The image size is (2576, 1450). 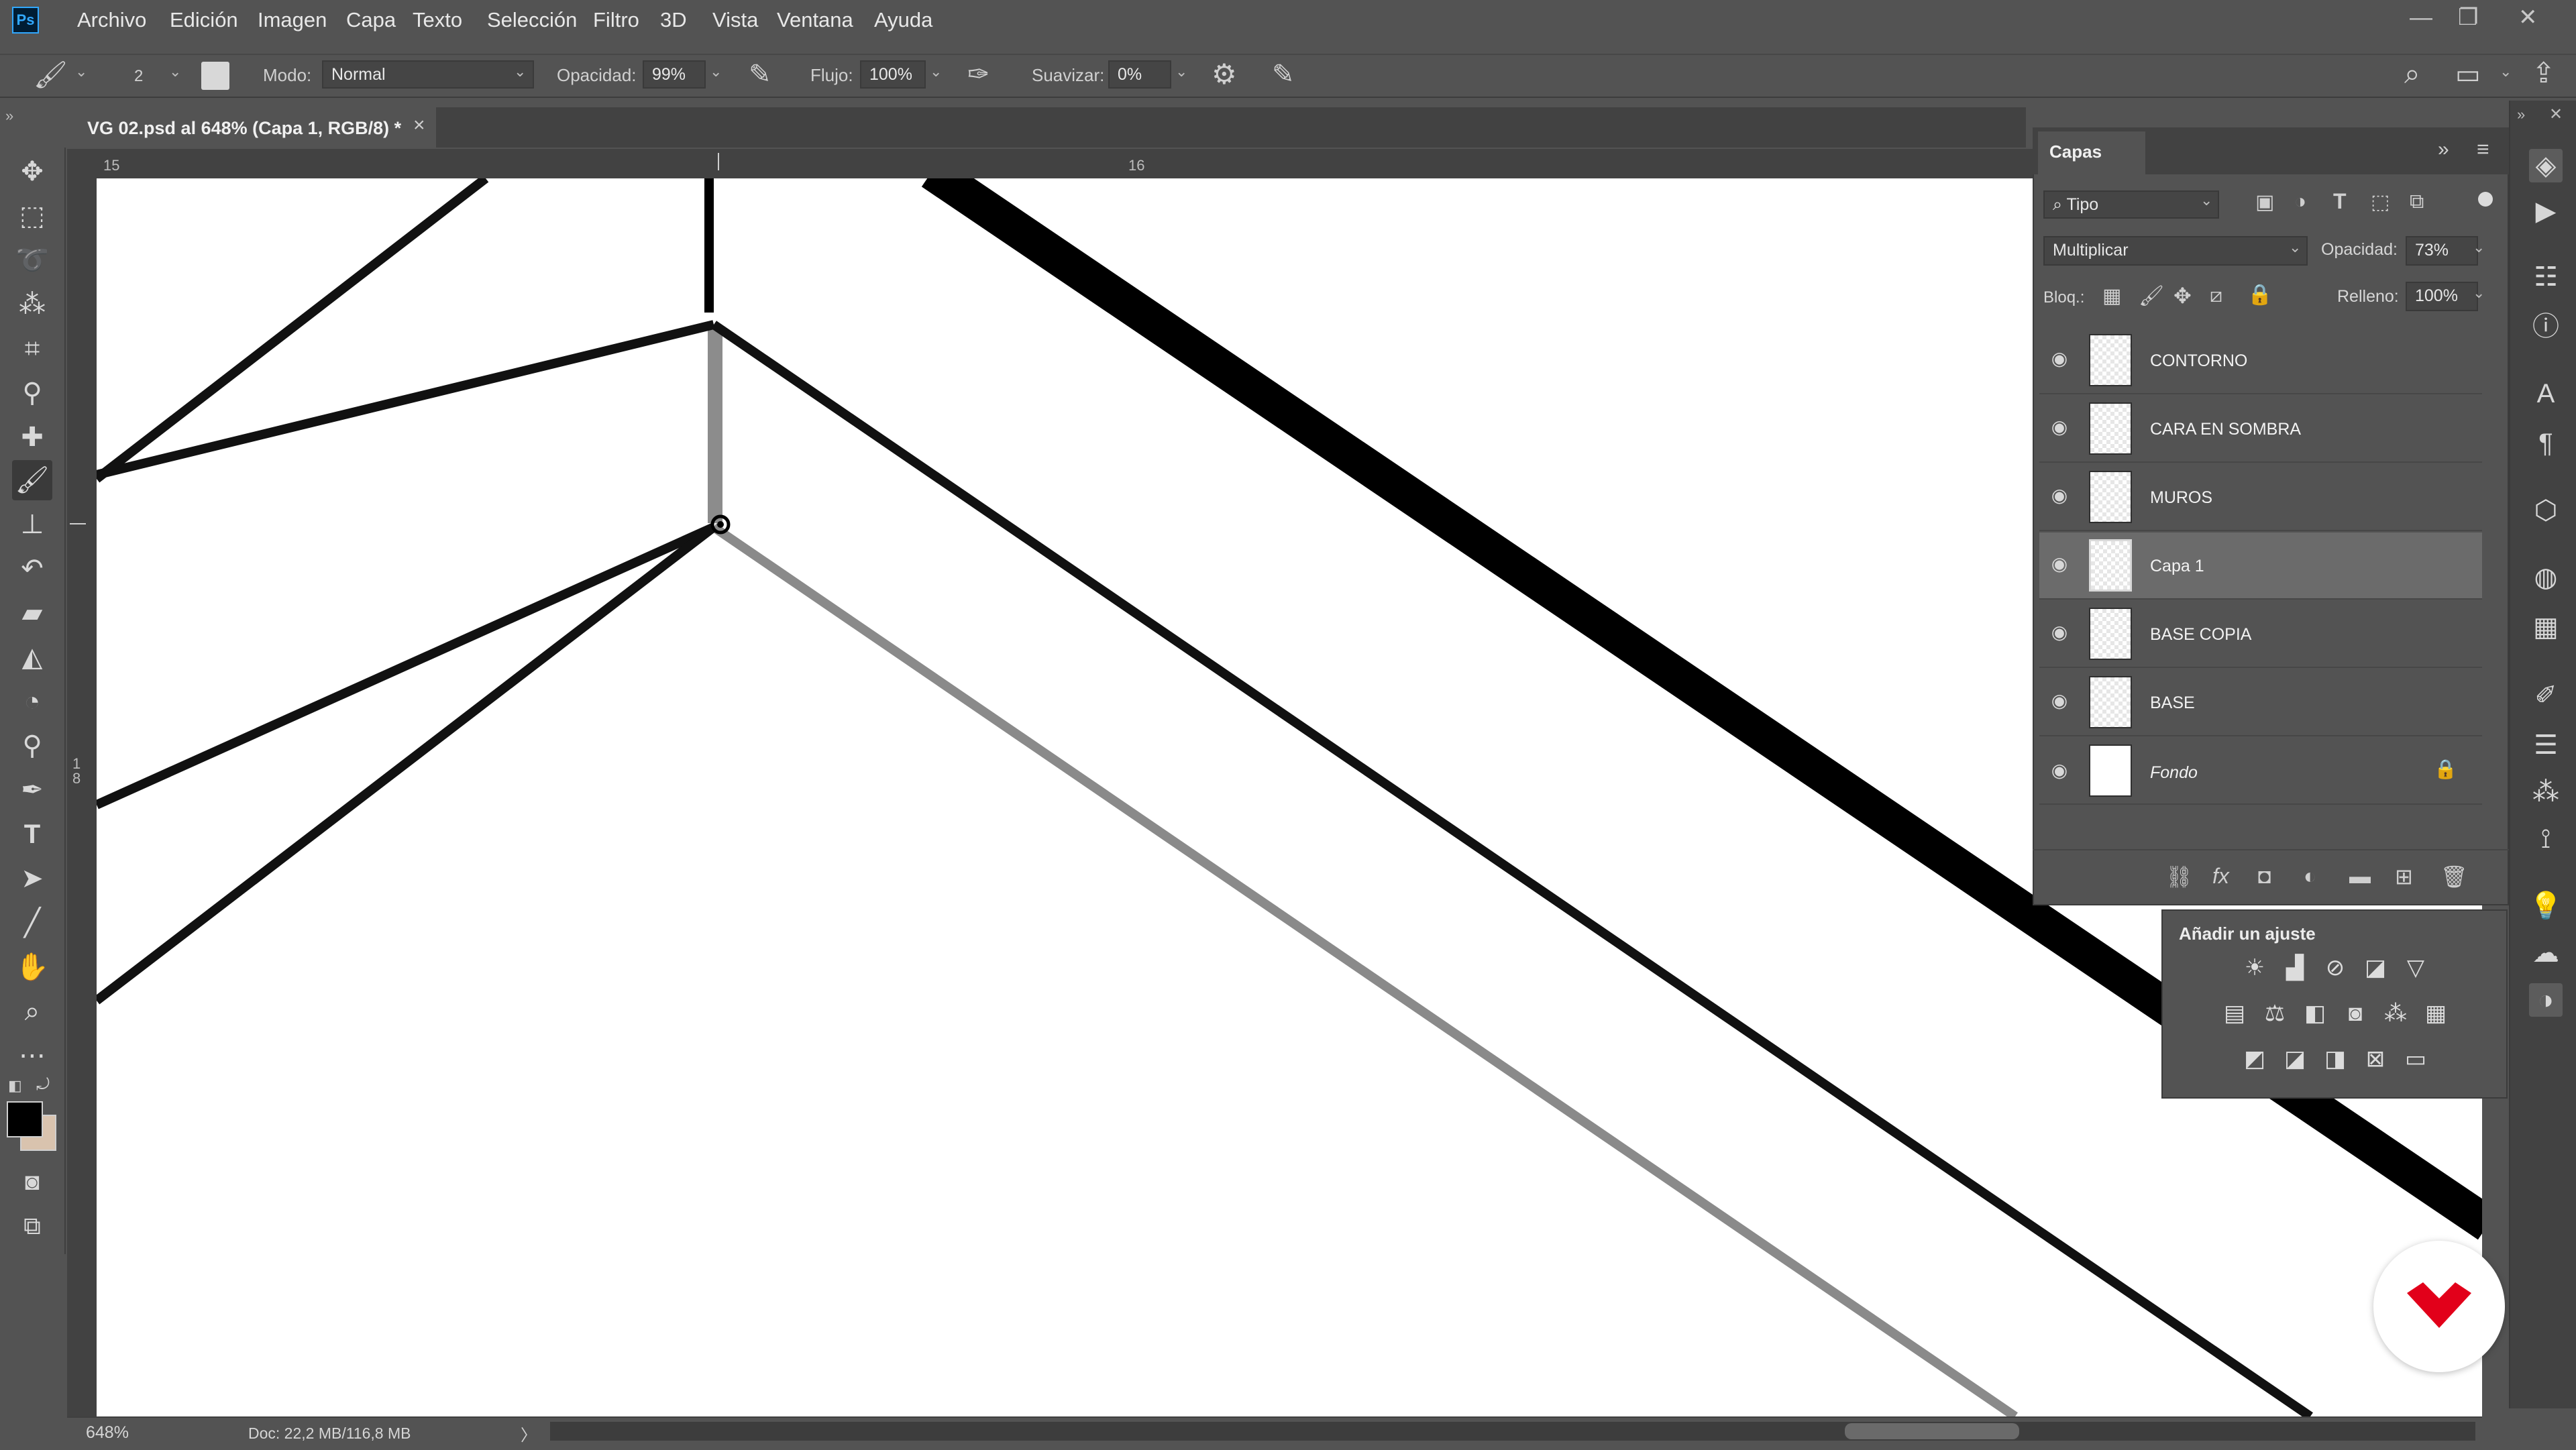 I want to click on 3d-cube-icon: ⬡, so click(x=2546, y=510).